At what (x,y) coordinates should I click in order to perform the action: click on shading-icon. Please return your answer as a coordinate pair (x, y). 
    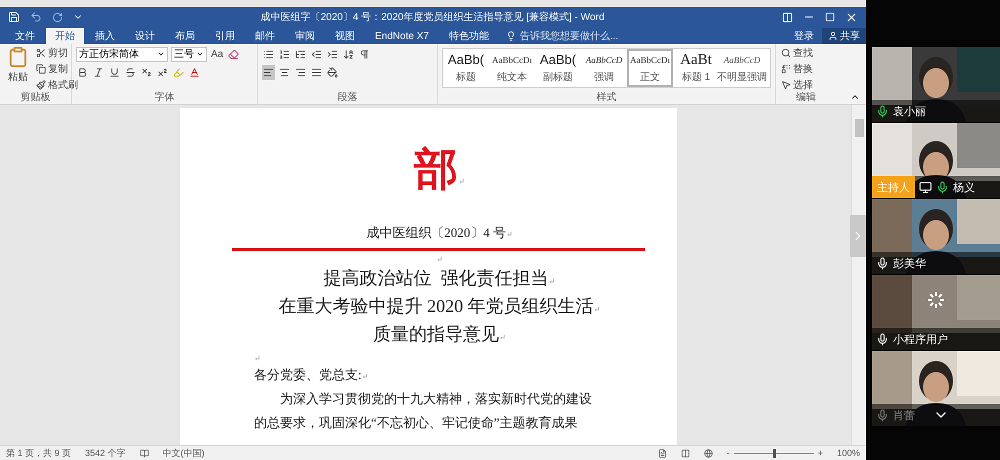
    Looking at the image, I should click on (332, 72).